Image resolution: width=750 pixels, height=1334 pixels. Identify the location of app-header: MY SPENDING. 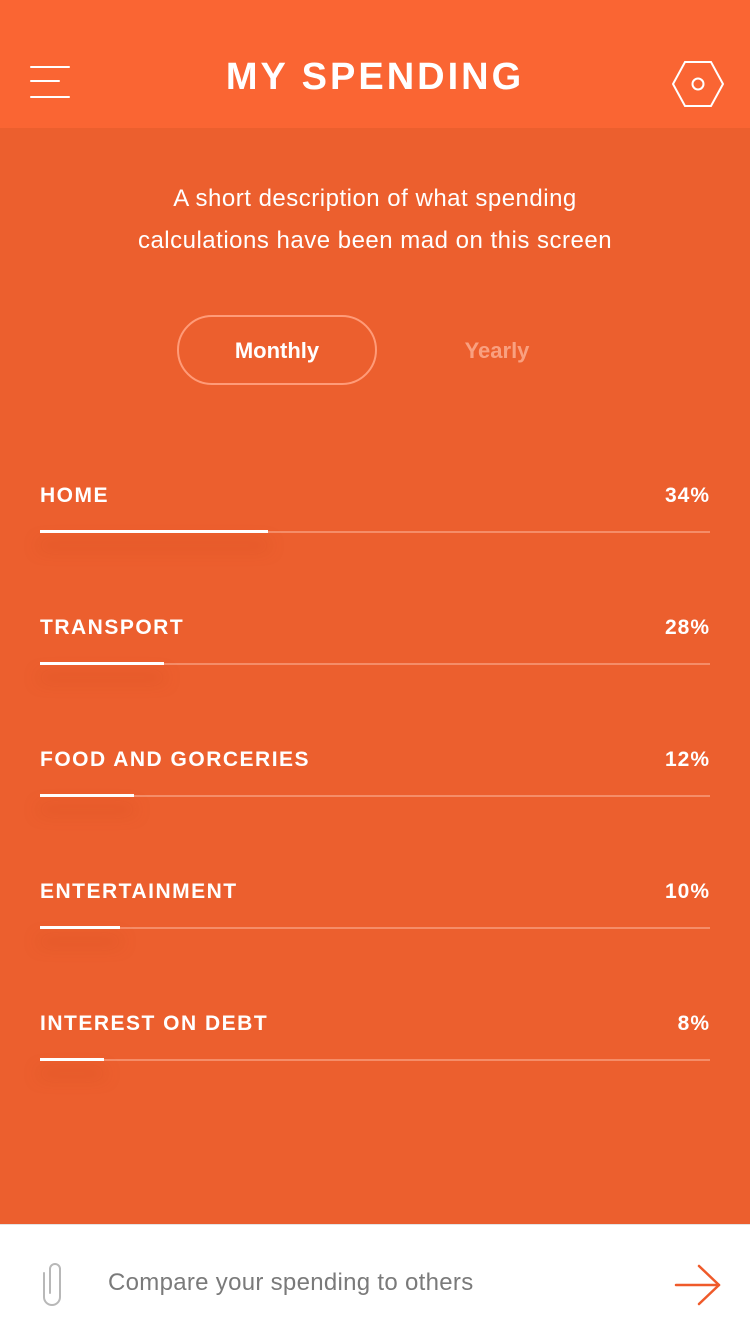
(375, 64).